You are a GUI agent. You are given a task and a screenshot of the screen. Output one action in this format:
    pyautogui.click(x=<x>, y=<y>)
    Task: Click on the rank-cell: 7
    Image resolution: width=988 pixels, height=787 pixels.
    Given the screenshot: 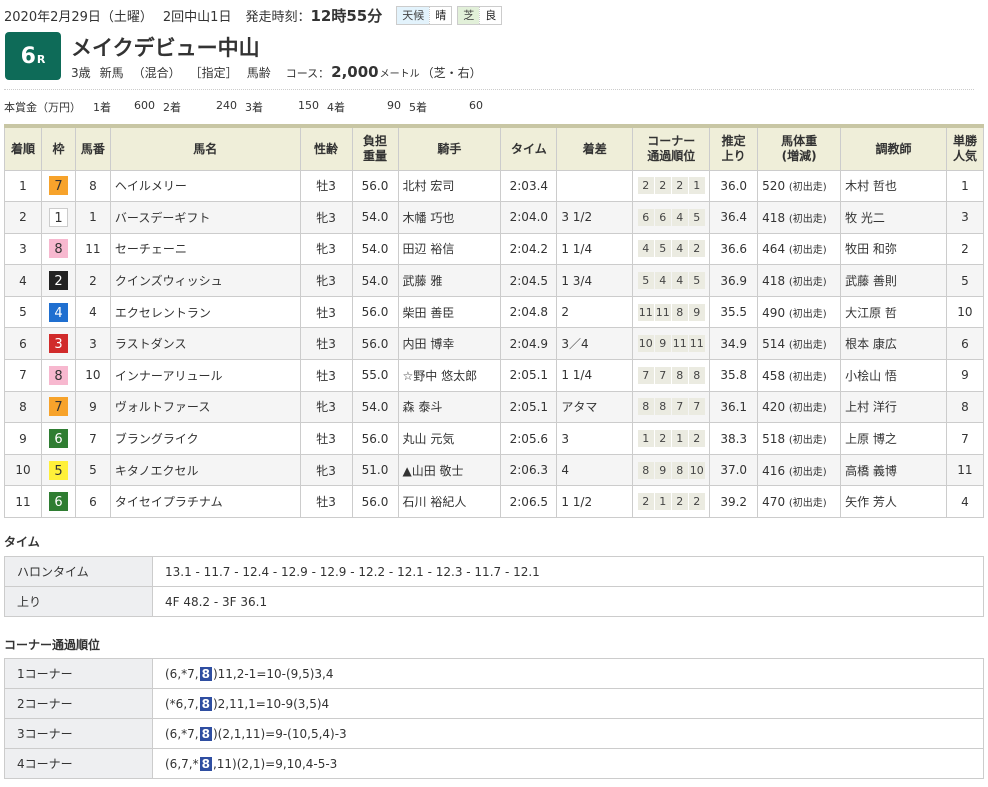 What is the action you would take?
    pyautogui.click(x=23, y=375)
    